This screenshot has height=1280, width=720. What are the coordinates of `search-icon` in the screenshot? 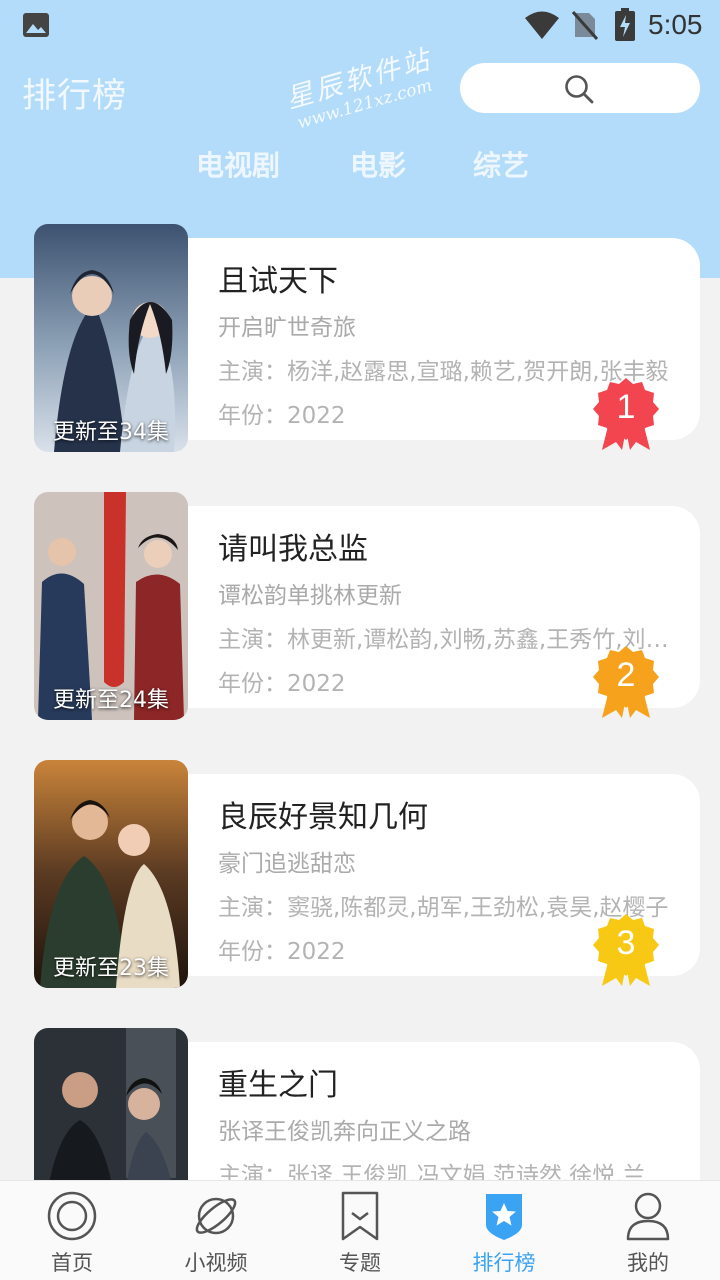 It's located at (579, 89).